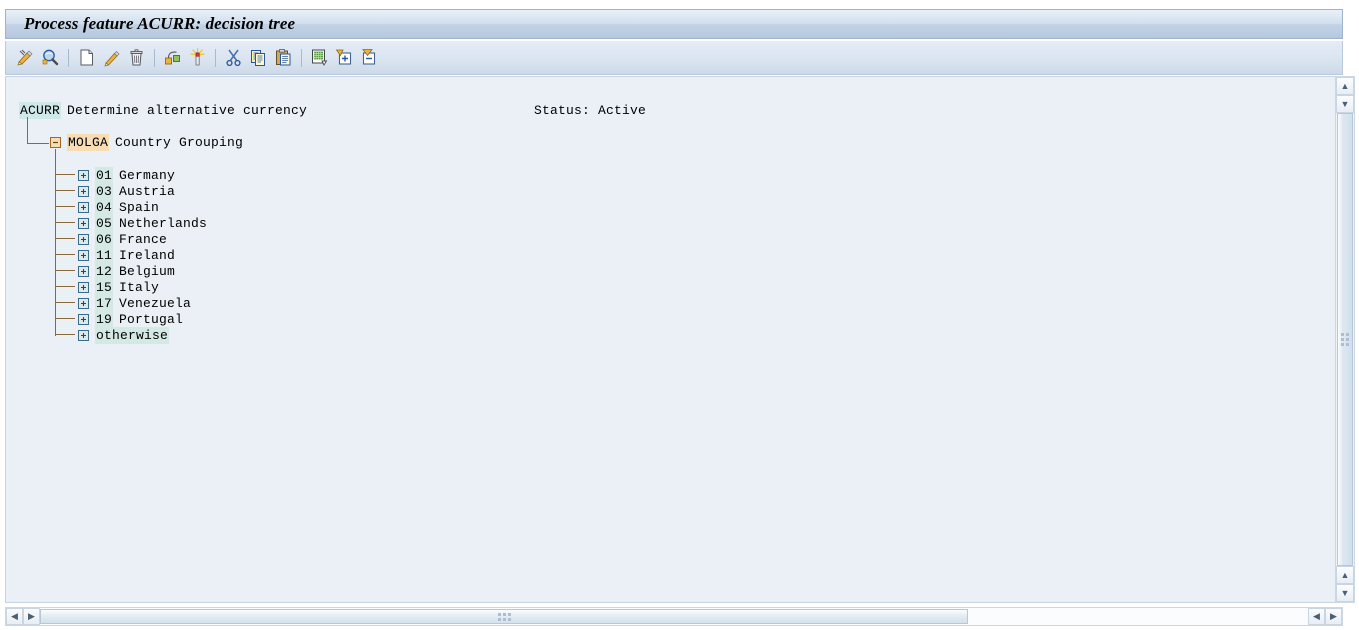 The image size is (1359, 630). I want to click on child-label: Belgium, so click(147, 271).